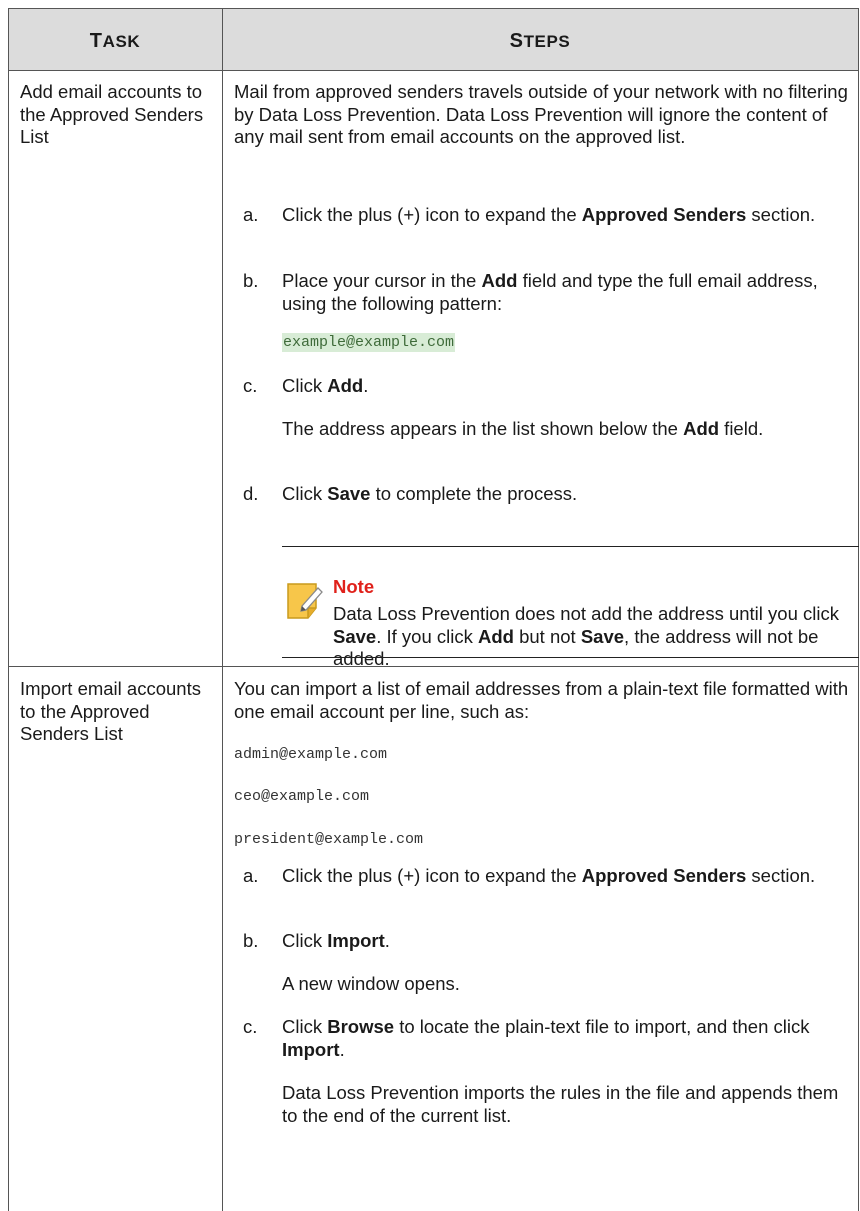 This screenshot has height=1211, width=860. I want to click on step-text: Click Add., so click(325, 385).